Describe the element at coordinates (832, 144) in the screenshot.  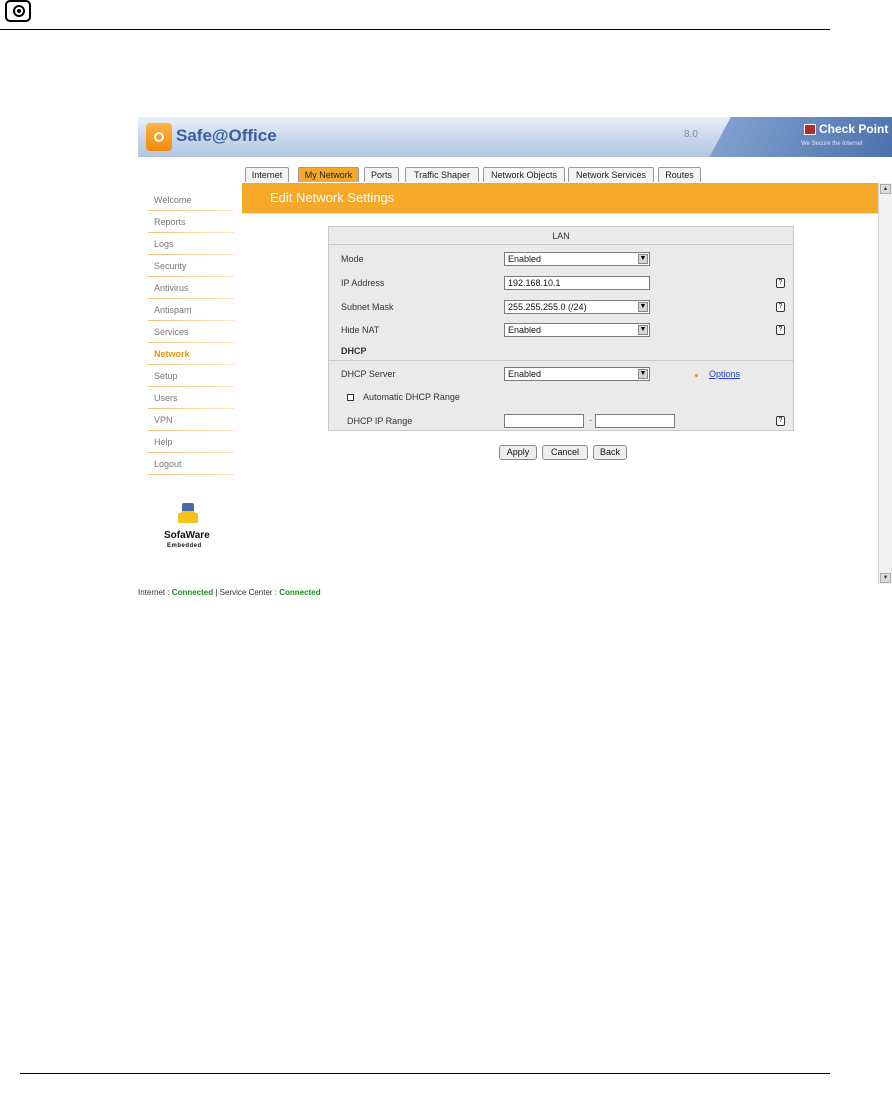
I see `brand-tagline: We Secure the Internet` at that location.